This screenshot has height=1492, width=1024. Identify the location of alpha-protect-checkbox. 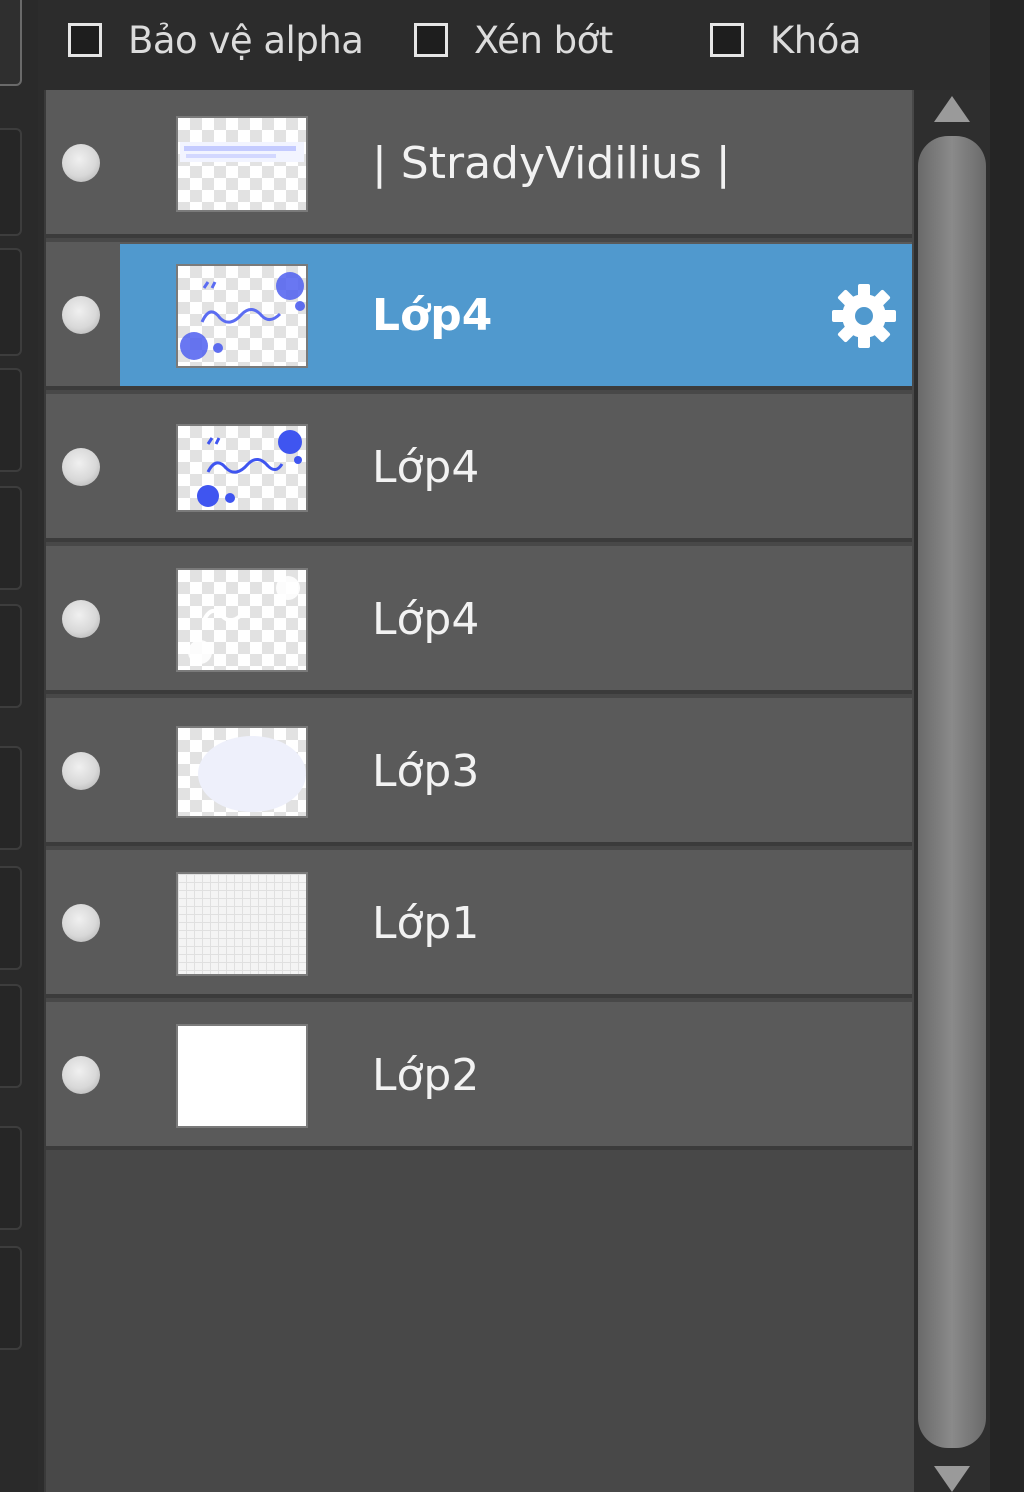
(85, 40).